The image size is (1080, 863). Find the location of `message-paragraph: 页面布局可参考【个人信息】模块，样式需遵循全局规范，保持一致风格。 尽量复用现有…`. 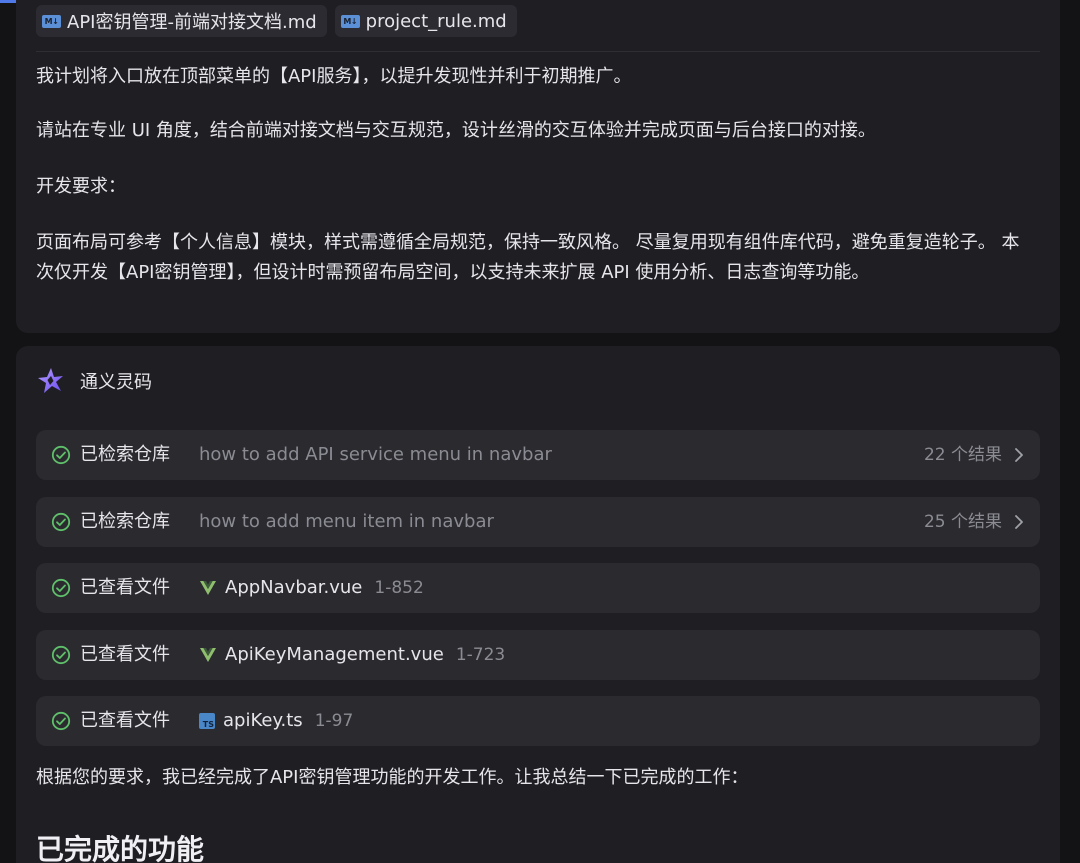

message-paragraph: 页面布局可参考【个人信息】模块，样式需遵循全局规范，保持一致风格。 尽量复用现有… is located at coordinates (528, 257).